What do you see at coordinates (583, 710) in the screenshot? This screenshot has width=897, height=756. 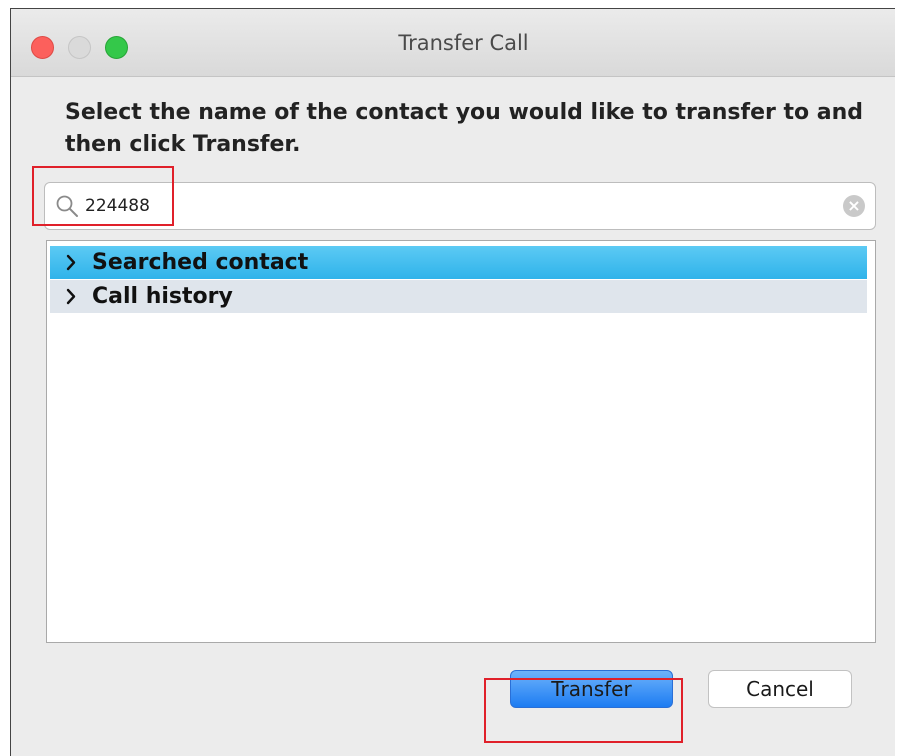 I see `transfer-highlight-box` at bounding box center [583, 710].